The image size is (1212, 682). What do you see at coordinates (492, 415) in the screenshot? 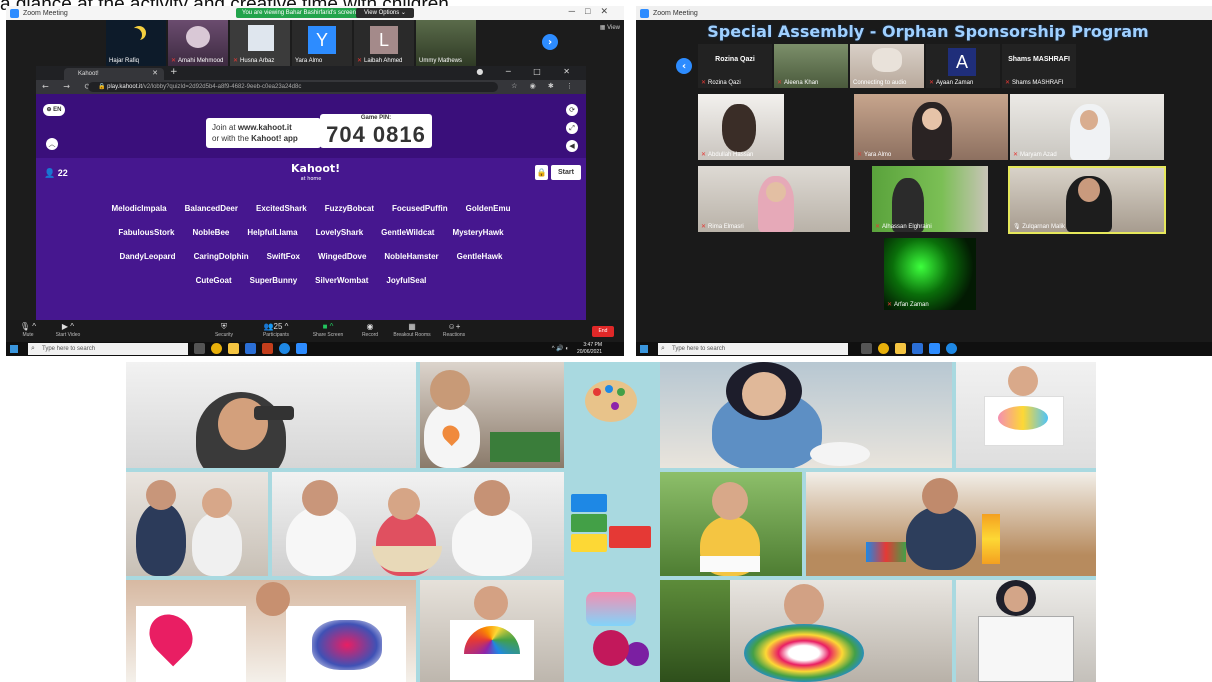
I see `photo-girl-with-lego` at bounding box center [492, 415].